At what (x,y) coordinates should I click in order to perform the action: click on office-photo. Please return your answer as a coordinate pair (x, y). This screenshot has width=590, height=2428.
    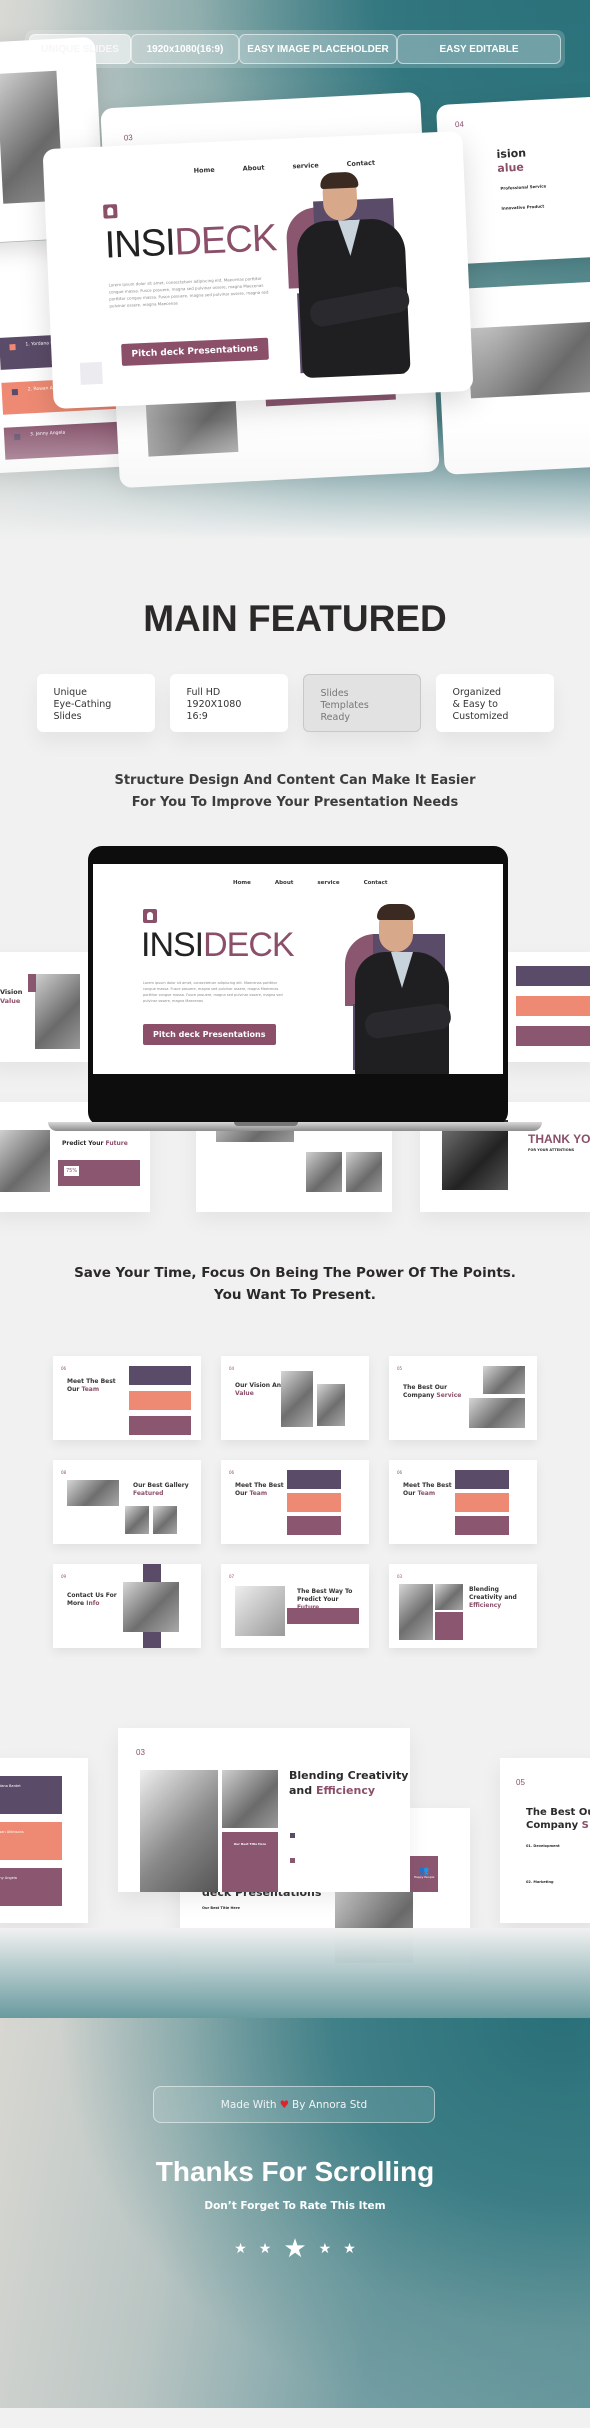
    Looking at the image, I should click on (528, 359).